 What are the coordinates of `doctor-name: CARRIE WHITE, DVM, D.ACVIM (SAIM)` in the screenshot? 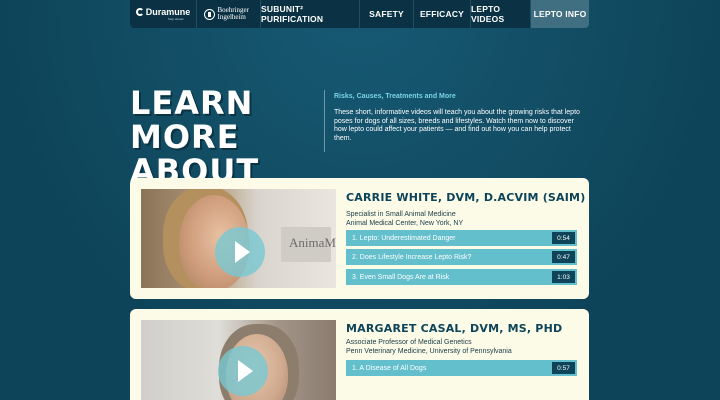 It's located at (466, 197).